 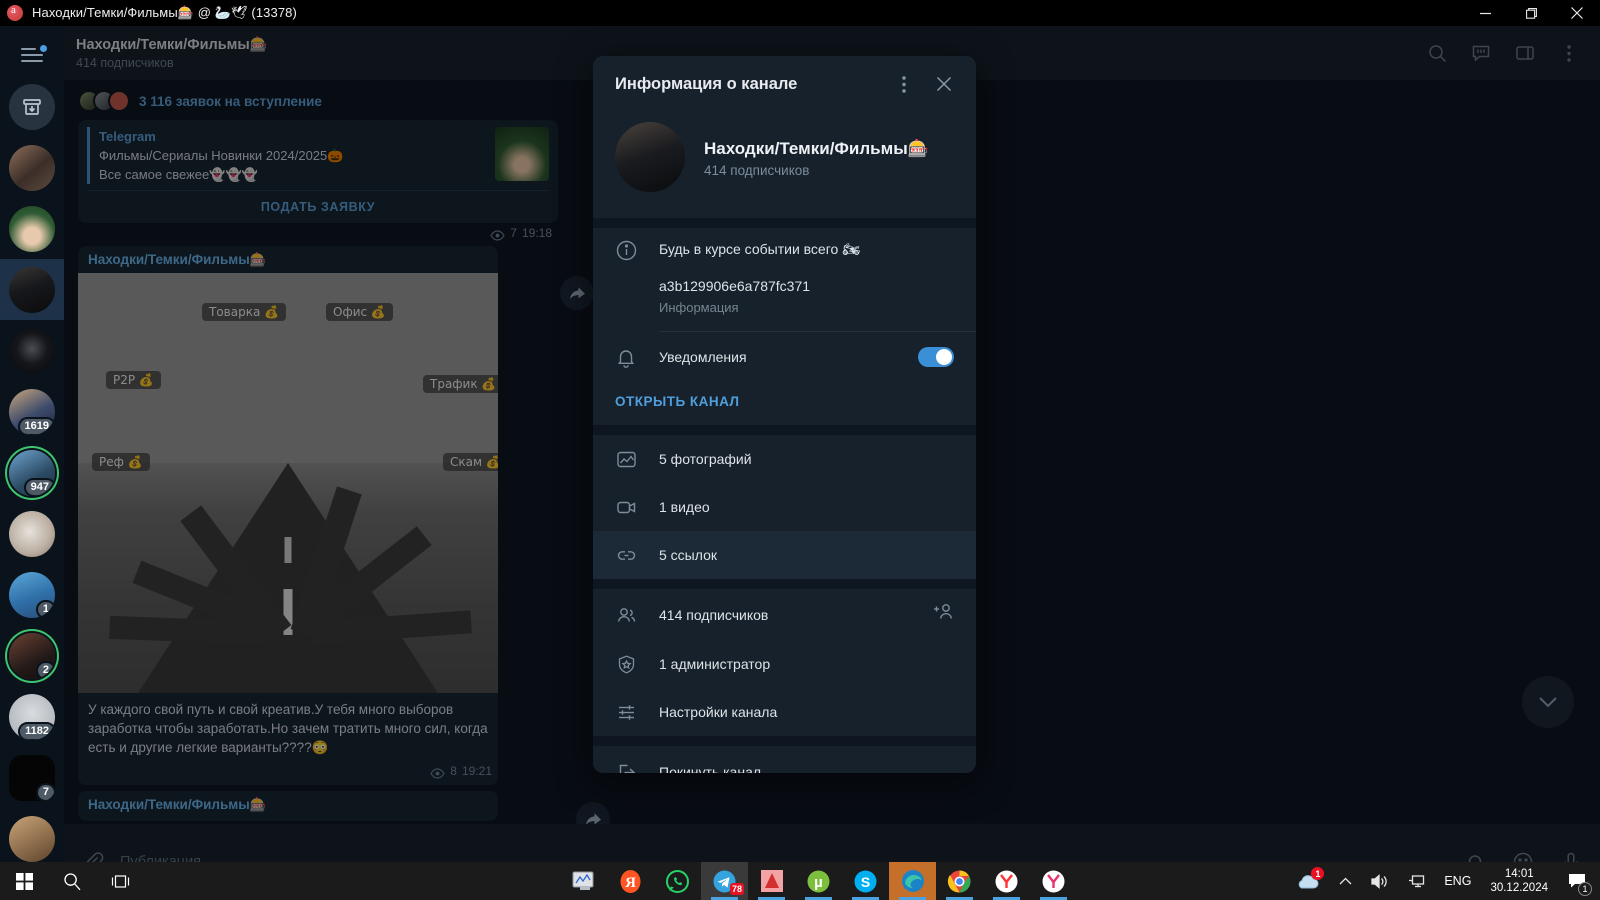 What do you see at coordinates (1519, 881) in the screenshot?
I see `clock: 14:01 30.12.2024` at bounding box center [1519, 881].